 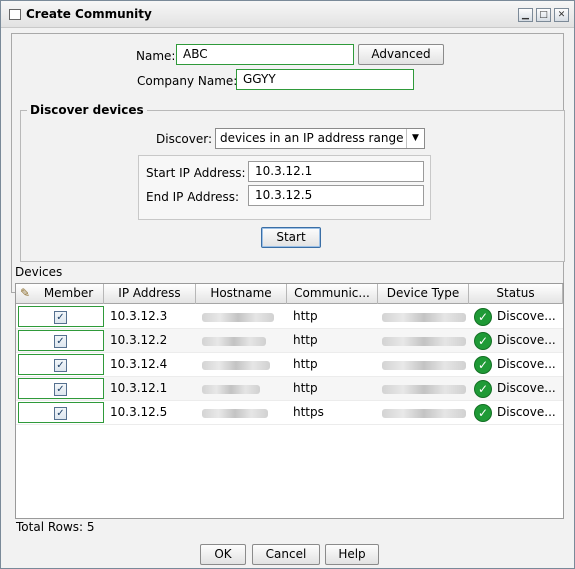 What do you see at coordinates (312, 138) in the screenshot?
I see `discover-select-value: devices in an IP address range` at bounding box center [312, 138].